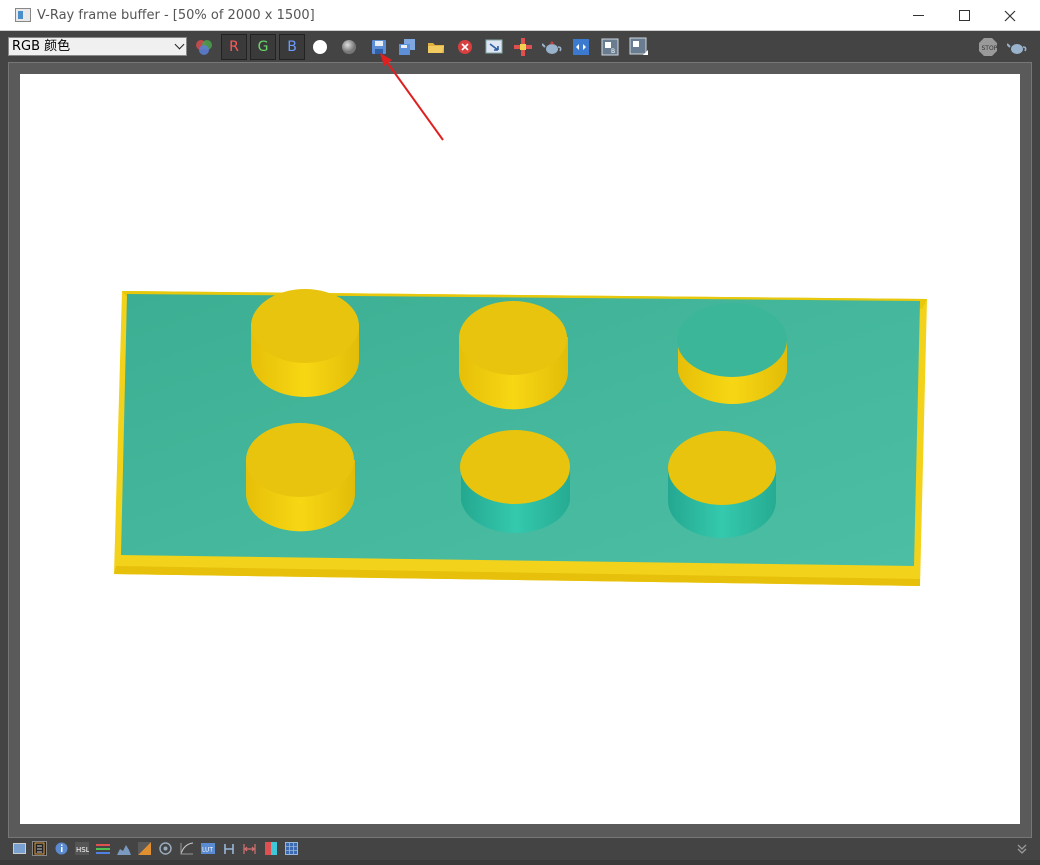 Image resolution: width=1040 pixels, height=865 pixels. I want to click on compare-a-button: B, so click(610, 47).